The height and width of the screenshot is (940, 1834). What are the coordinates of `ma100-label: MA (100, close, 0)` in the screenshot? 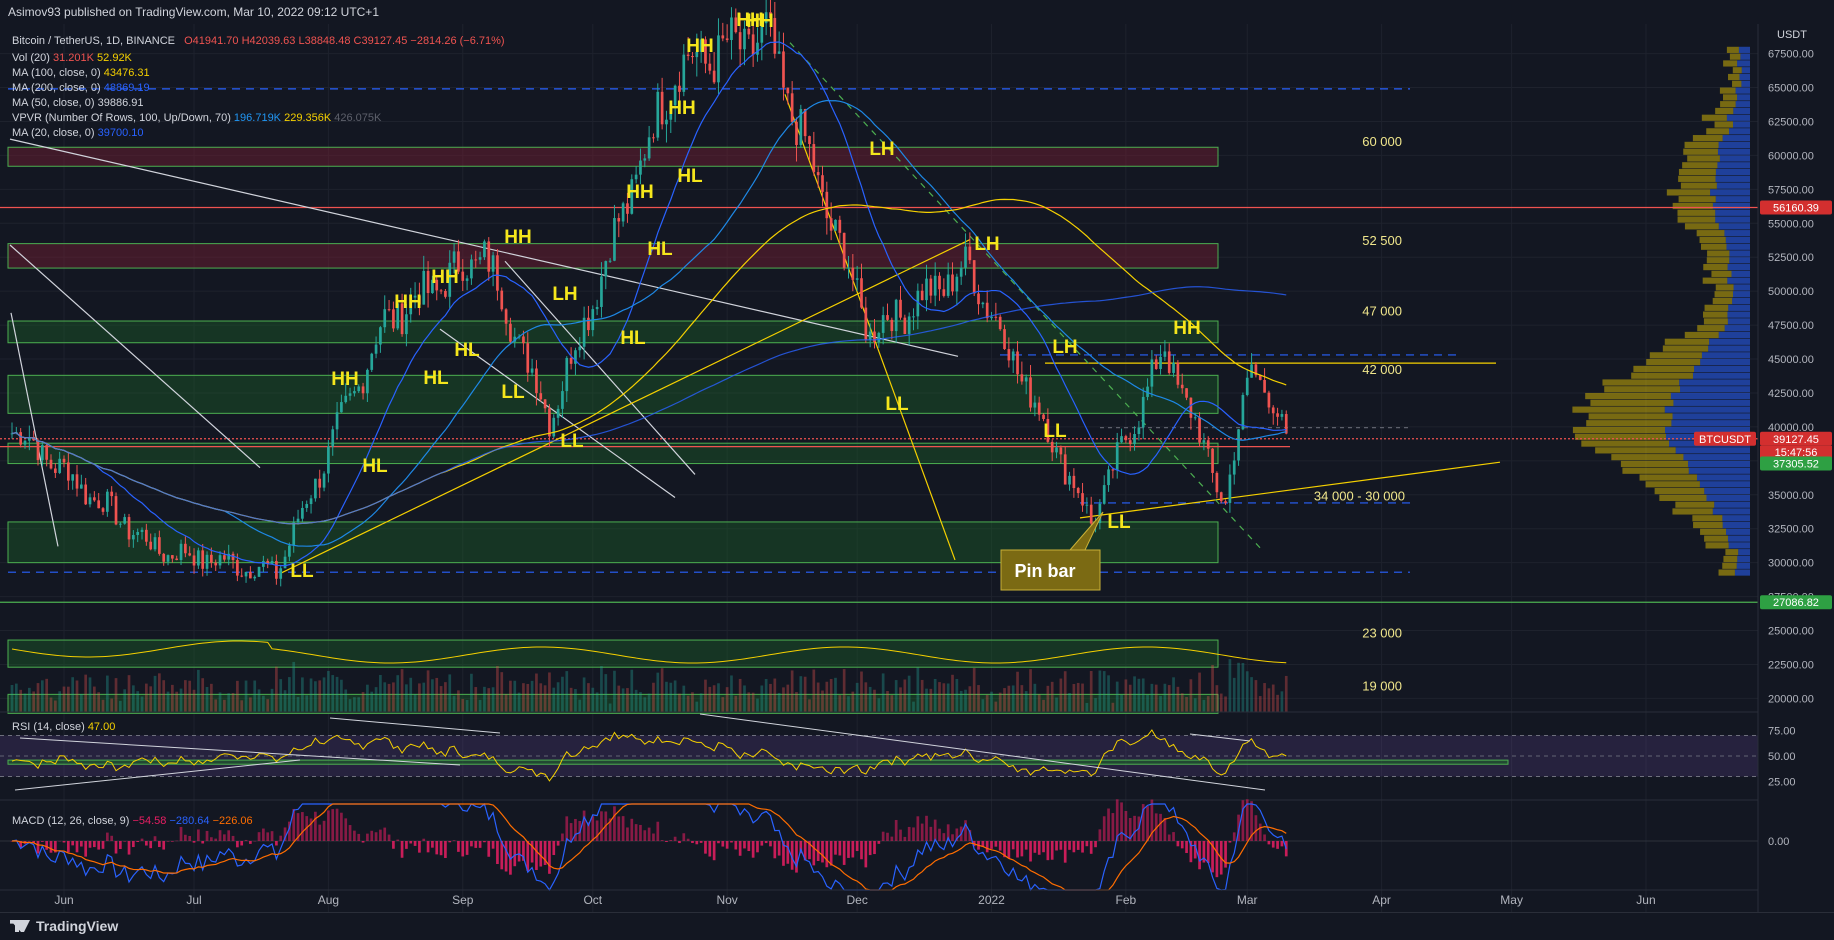 It's located at (56, 73).